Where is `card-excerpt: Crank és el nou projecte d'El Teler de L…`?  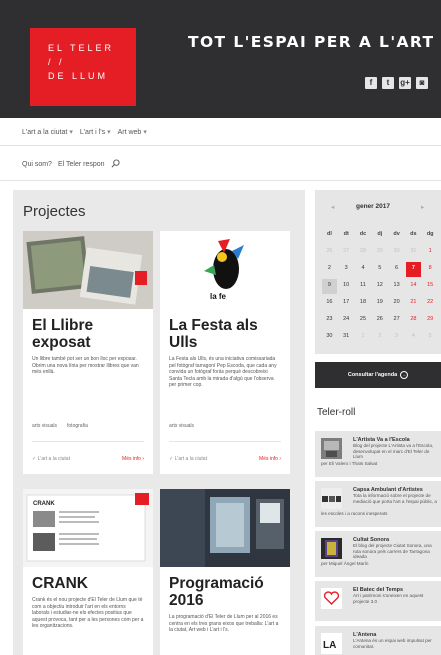
card-excerpt: Crank és el nou projecte d'El Teler de L… is located at coordinates (88, 613).